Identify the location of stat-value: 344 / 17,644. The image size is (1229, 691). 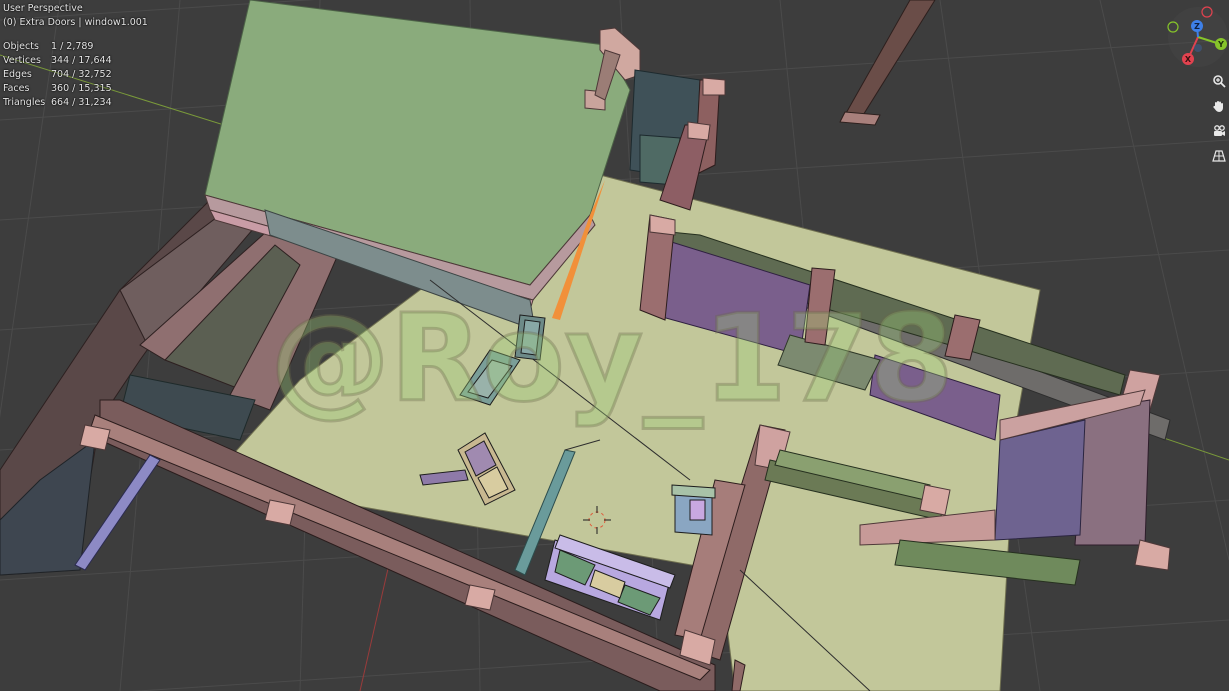
(81, 60).